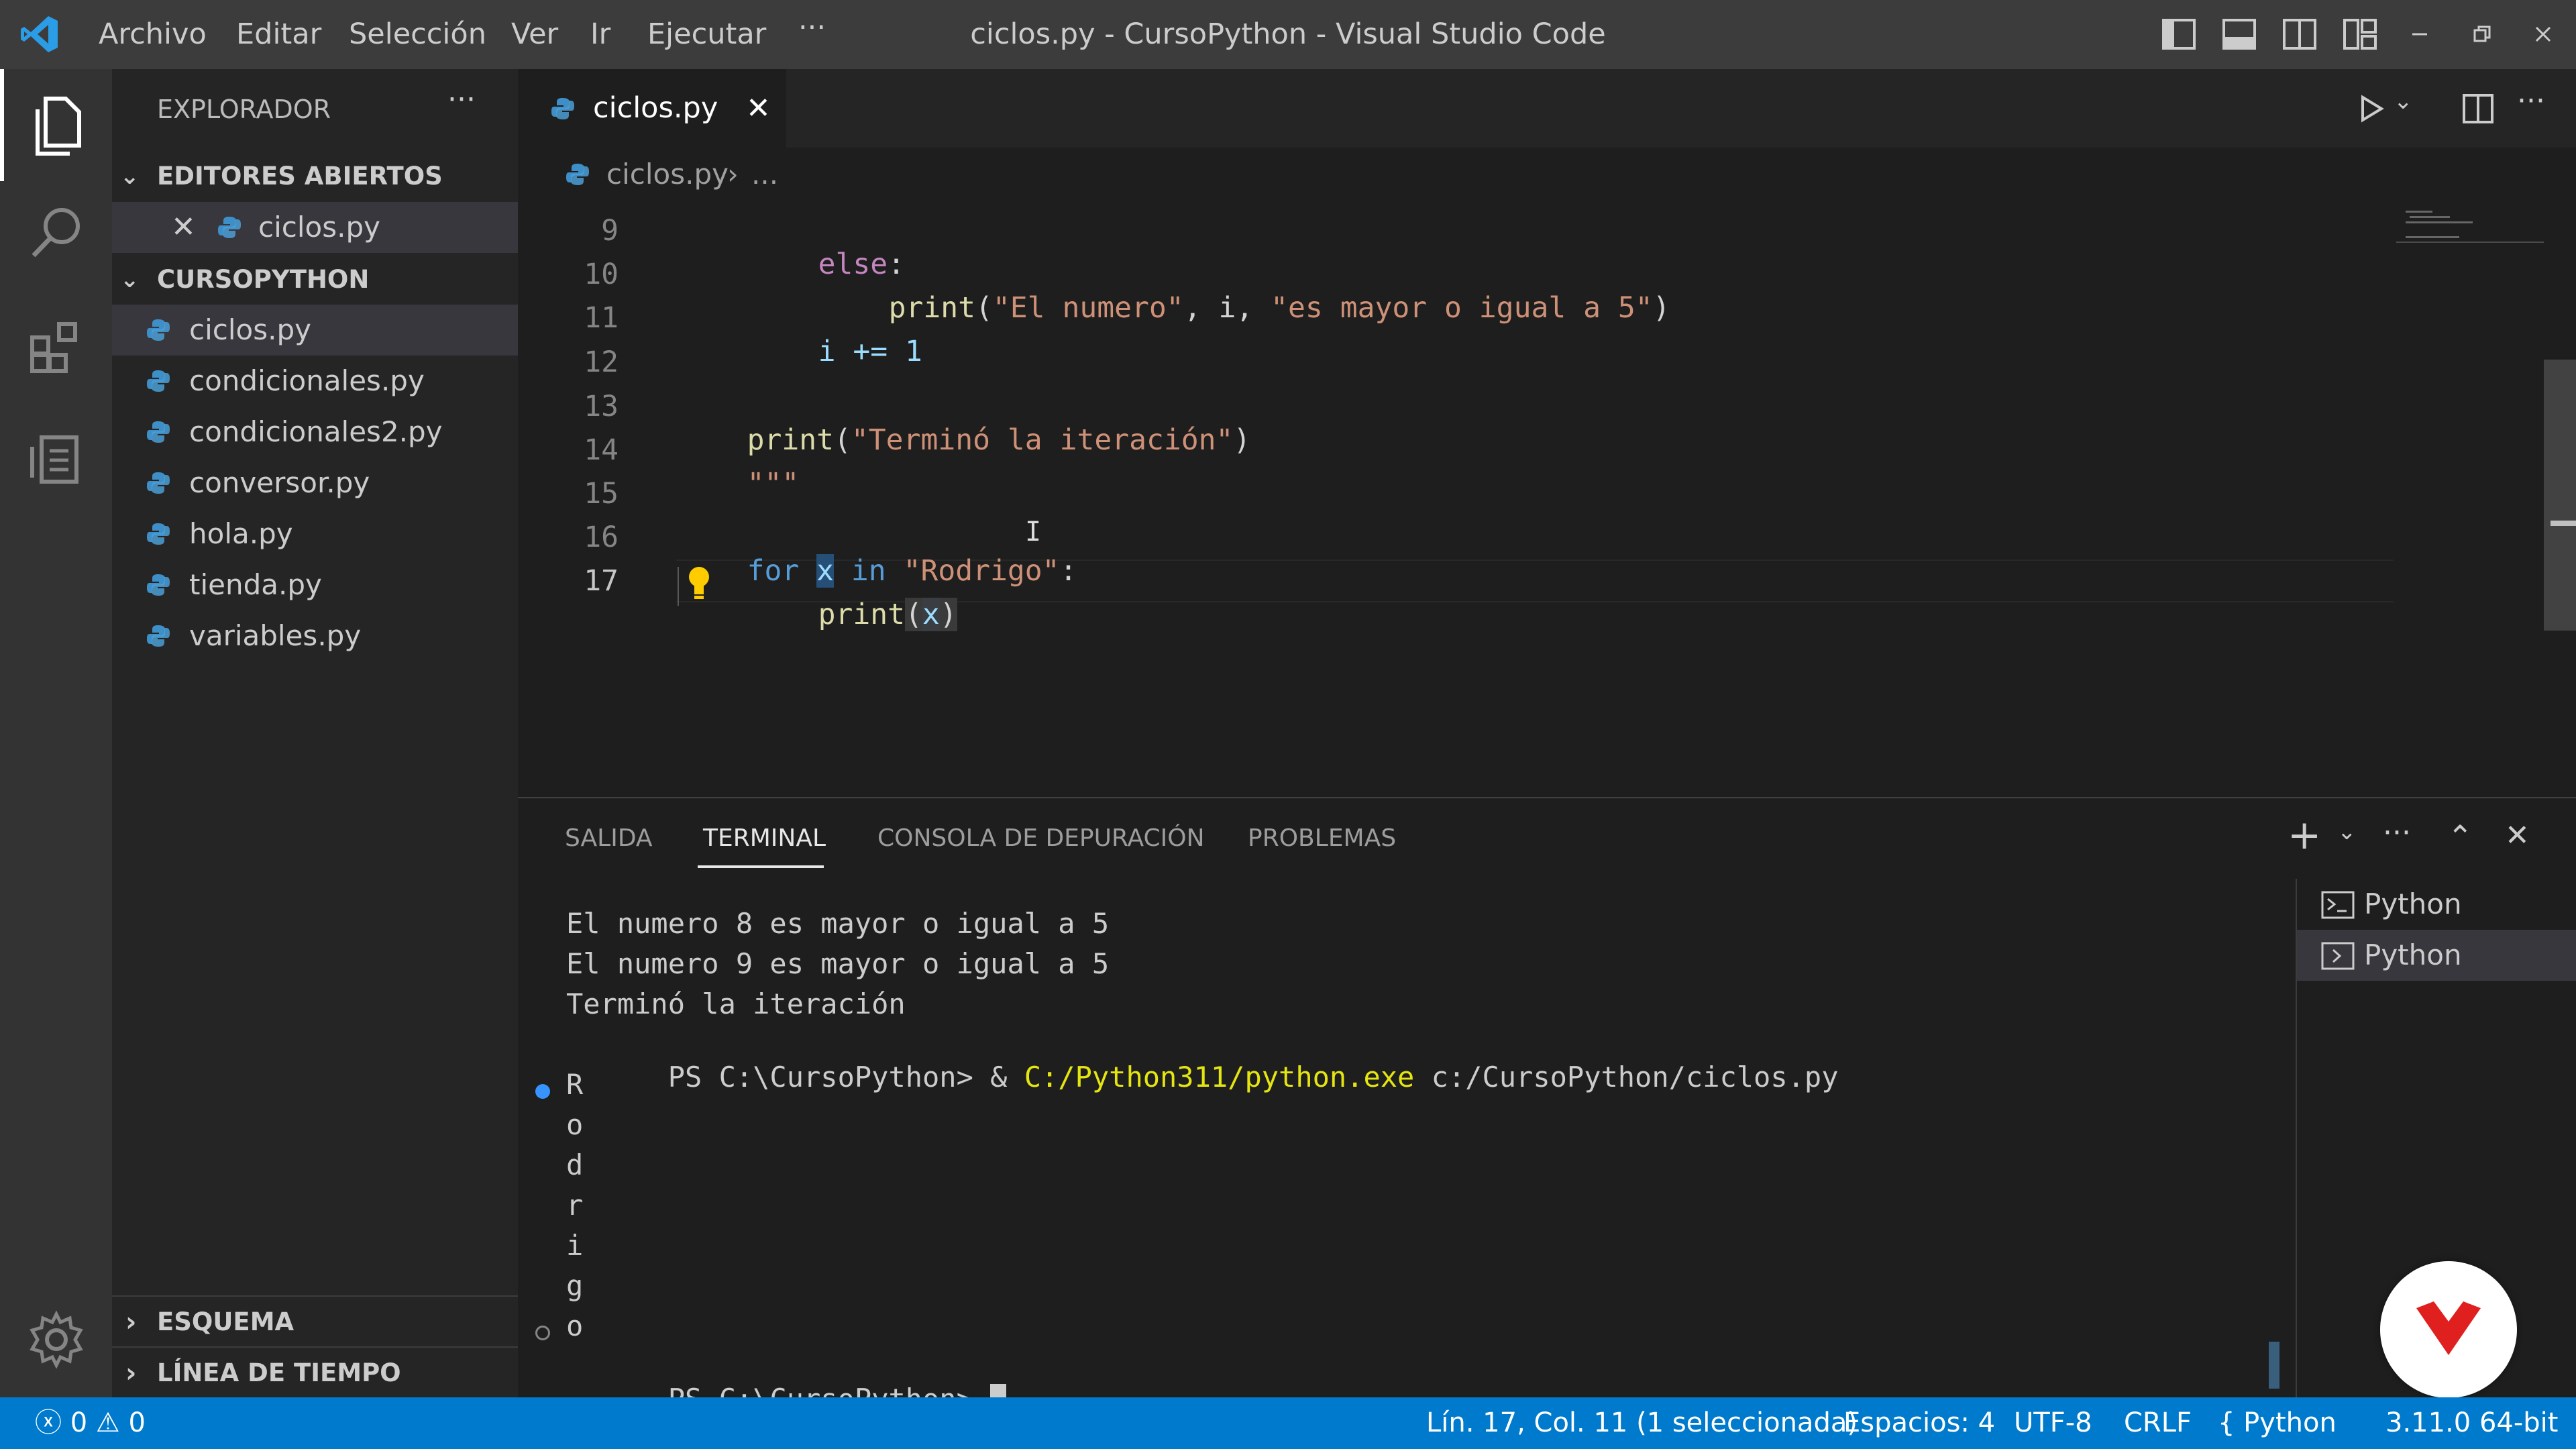 The image size is (2576, 1449). I want to click on file-item: condicionales2.py, so click(315, 432).